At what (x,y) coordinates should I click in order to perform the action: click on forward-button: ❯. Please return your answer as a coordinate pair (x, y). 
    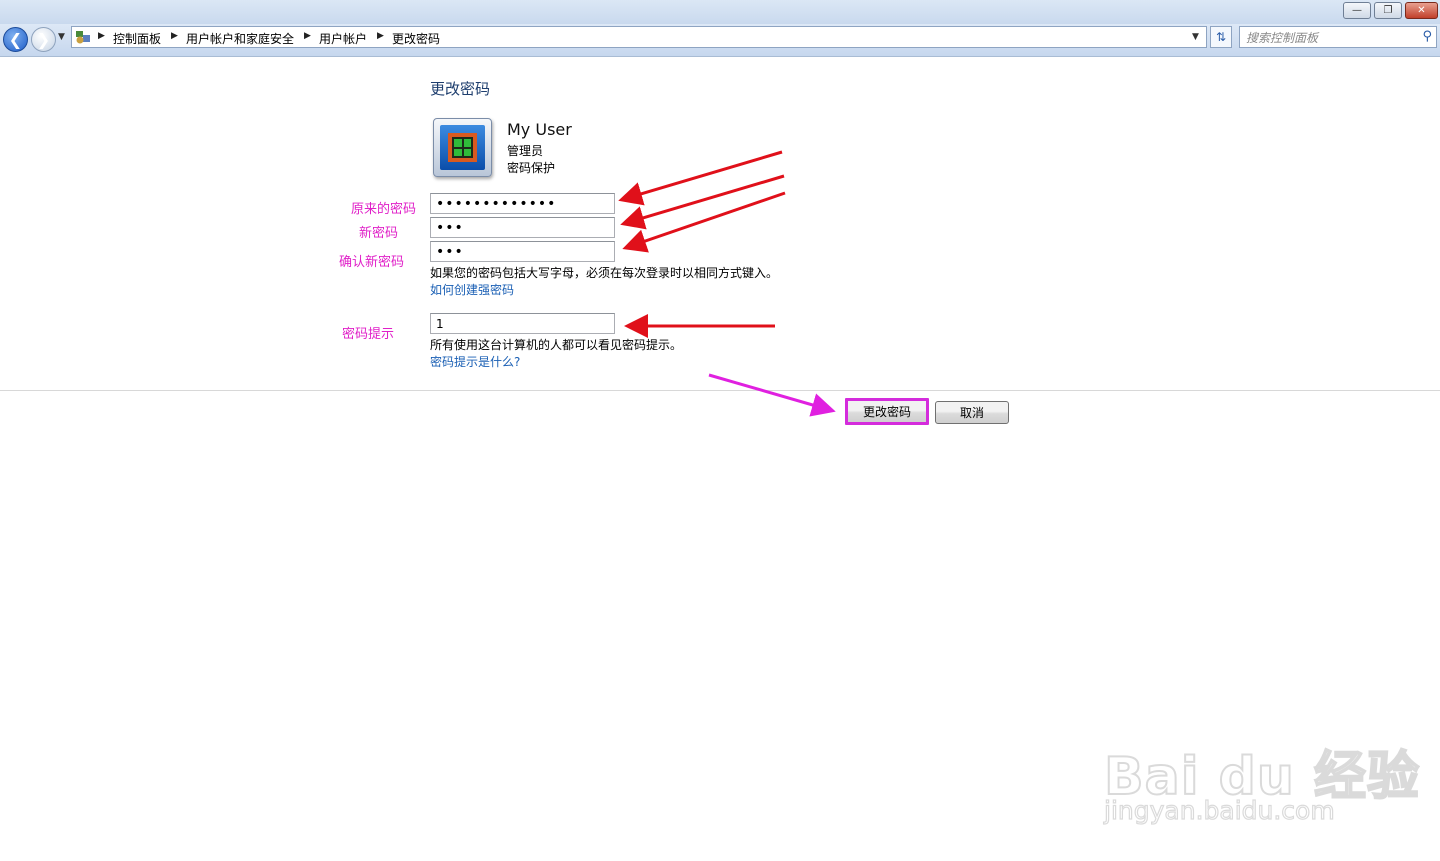
    Looking at the image, I should click on (43, 39).